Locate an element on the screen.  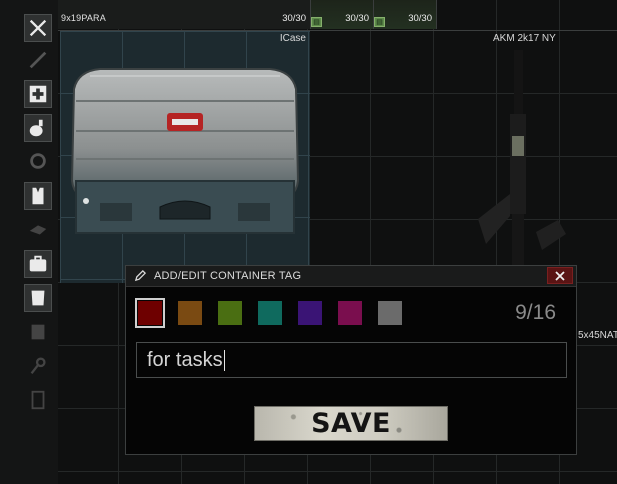
mods-category-button is located at coordinates (38, 229).